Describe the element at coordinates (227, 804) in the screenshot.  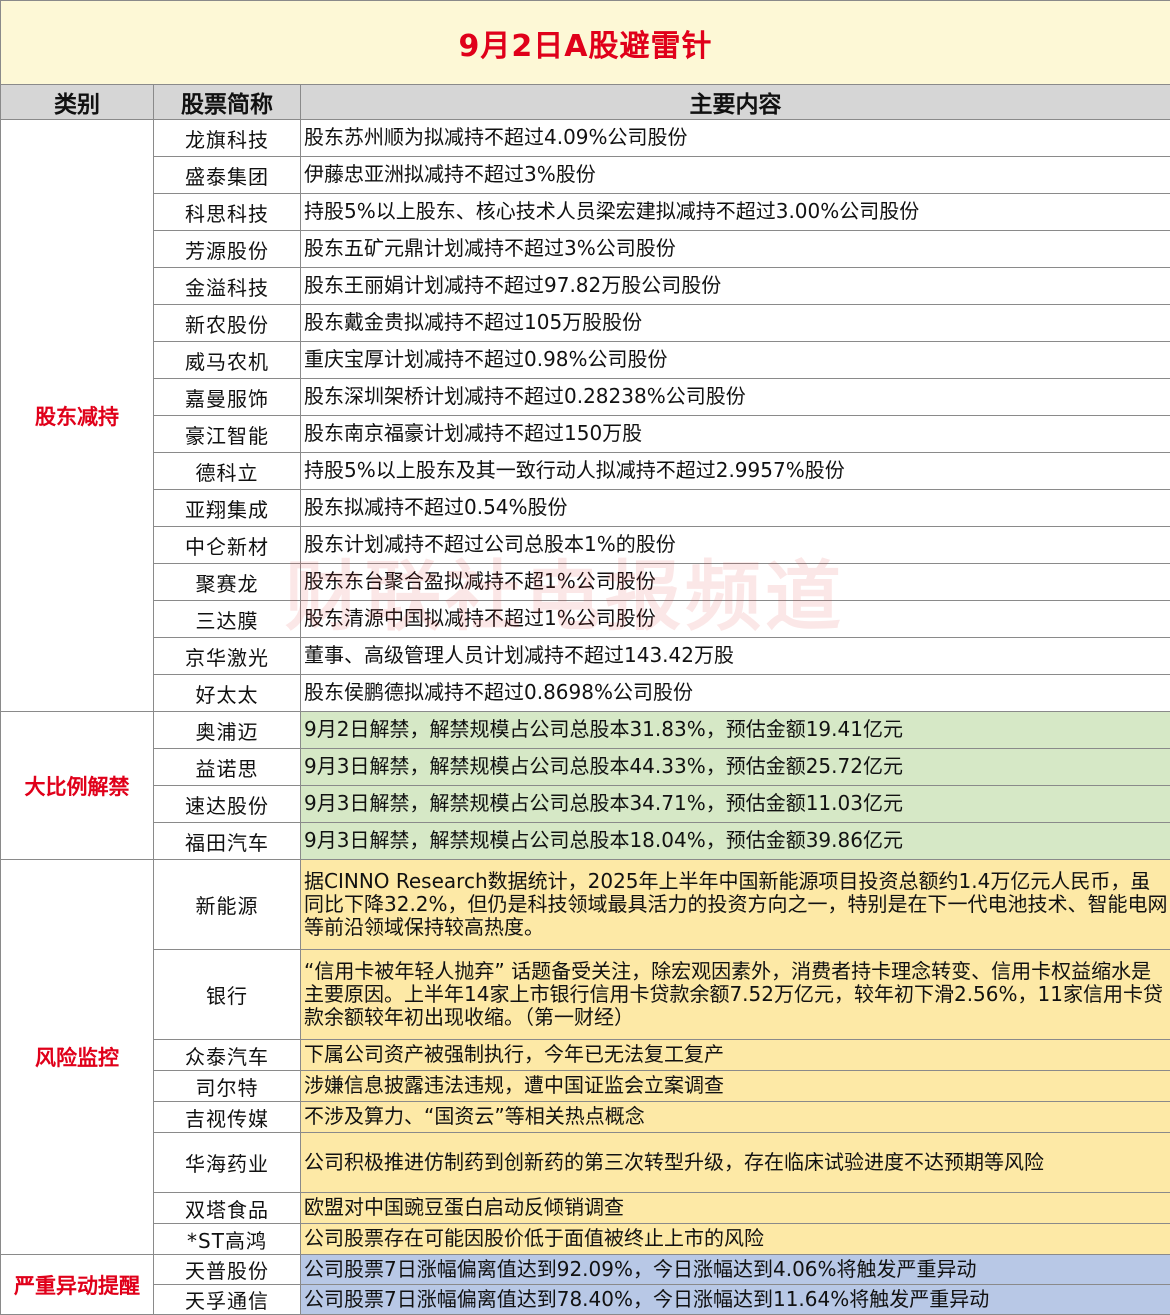
I see `stock-name: 速达股份` at that location.